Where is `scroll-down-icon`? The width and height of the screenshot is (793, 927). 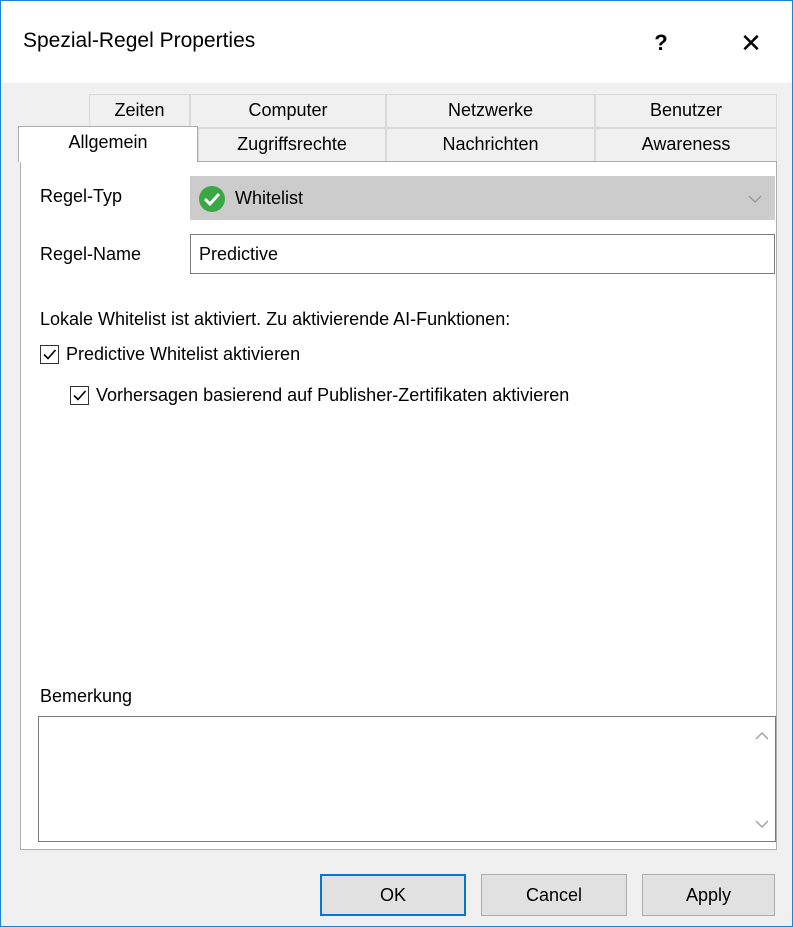 scroll-down-icon is located at coordinates (762, 824).